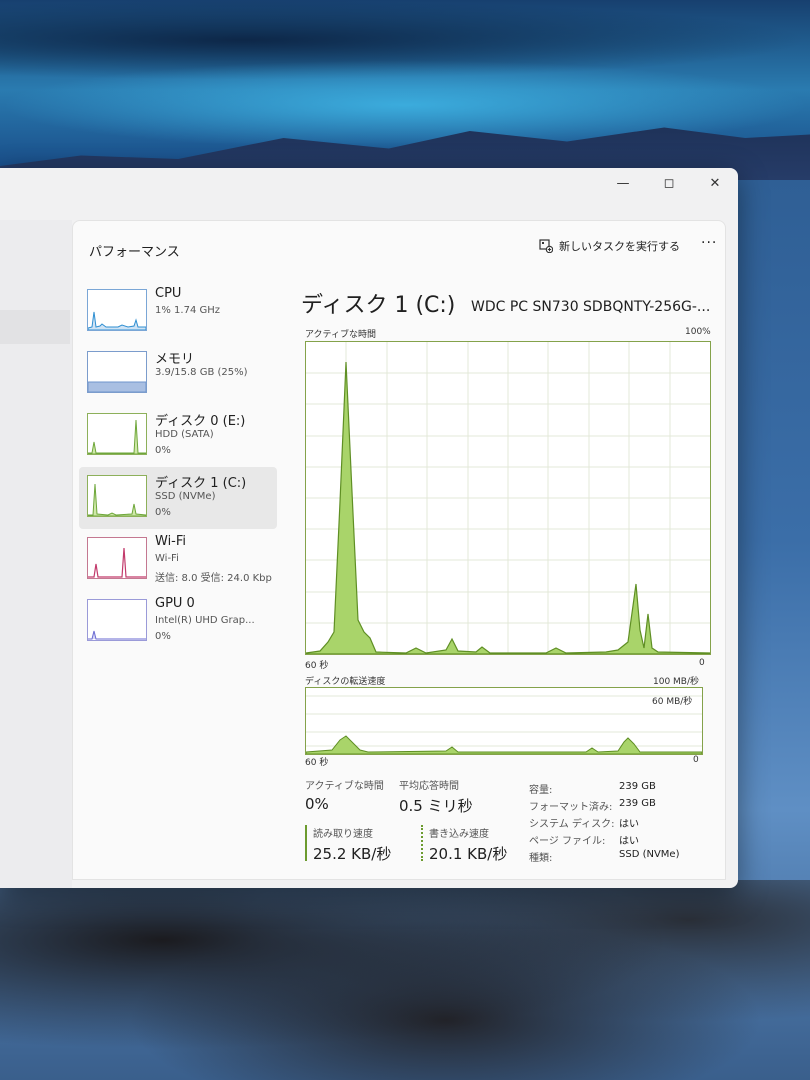 Image resolution: width=810 pixels, height=1080 pixels. Describe the element at coordinates (715, 183) in the screenshot. I see `close-icon: ✕` at that location.